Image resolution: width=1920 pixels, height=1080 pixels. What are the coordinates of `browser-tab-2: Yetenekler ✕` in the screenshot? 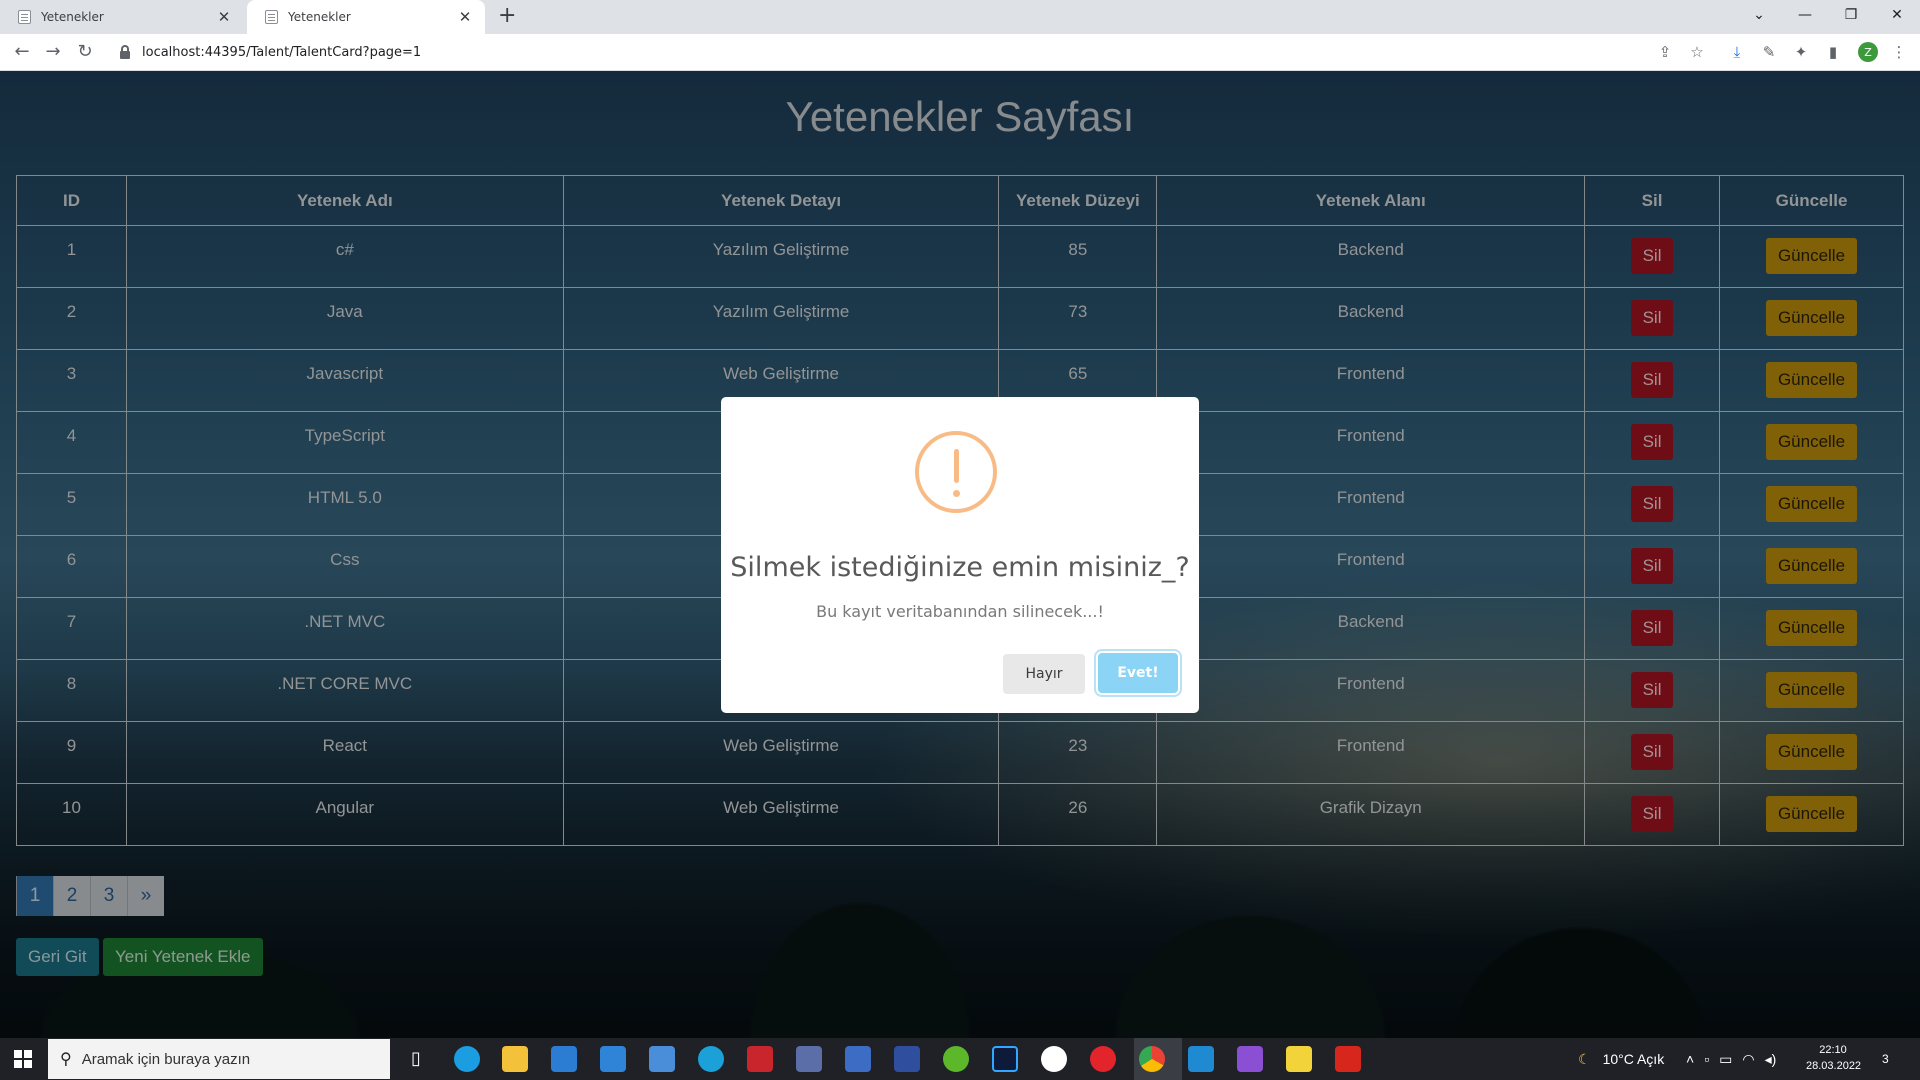 It's located at (366, 17).